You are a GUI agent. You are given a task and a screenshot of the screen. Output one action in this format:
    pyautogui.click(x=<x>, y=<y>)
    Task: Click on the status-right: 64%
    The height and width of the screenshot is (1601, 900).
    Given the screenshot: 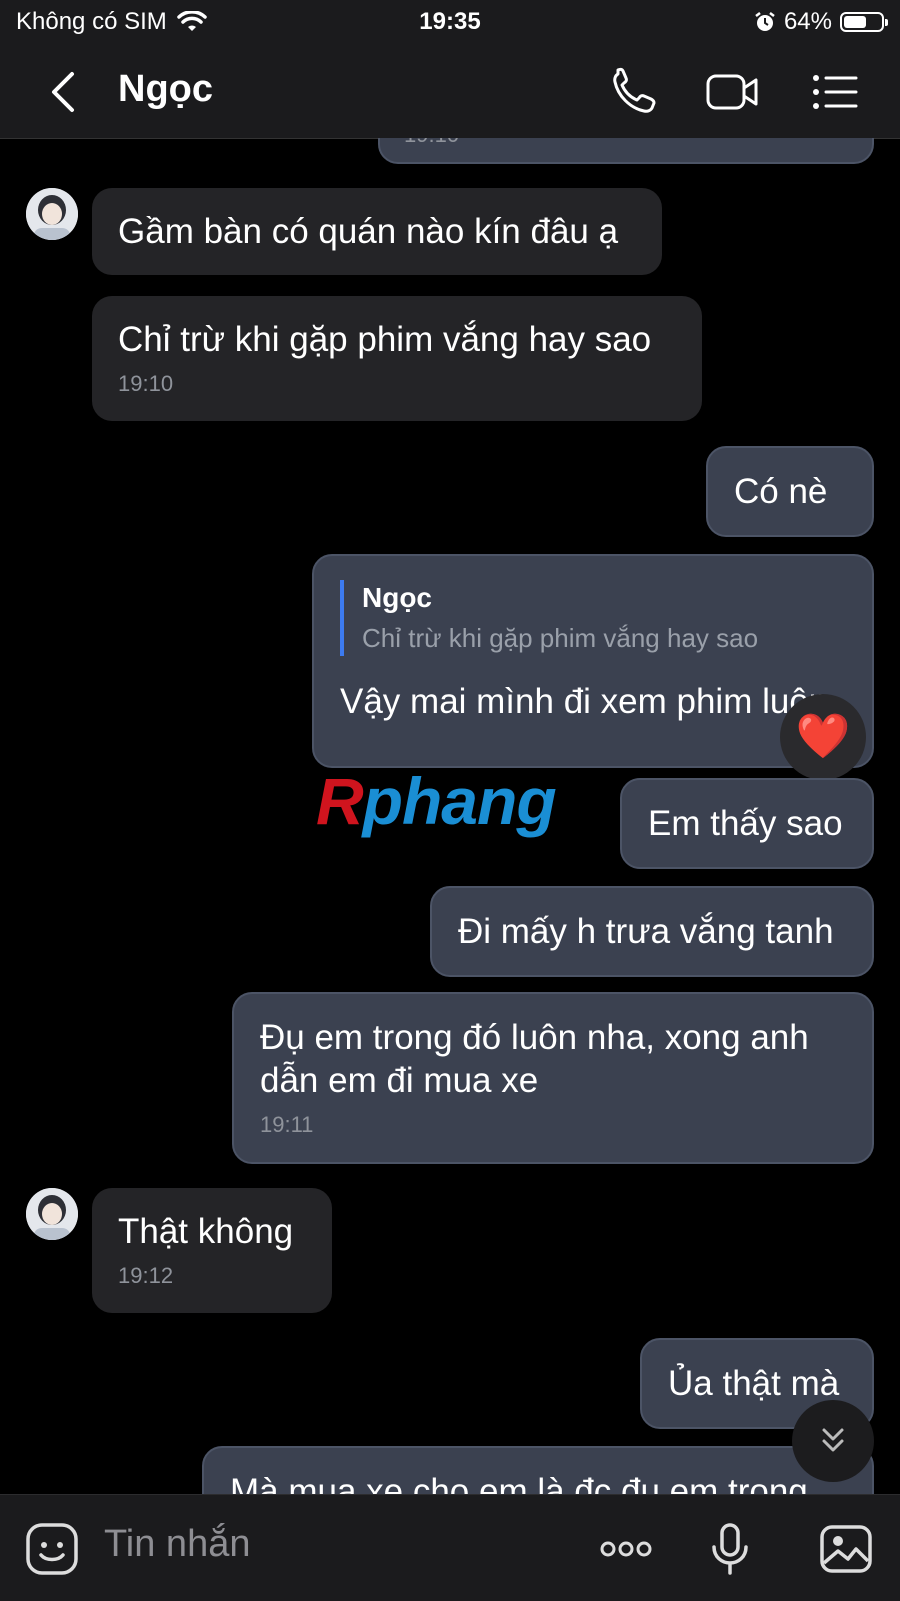 What is the action you would take?
    pyautogui.click(x=821, y=22)
    